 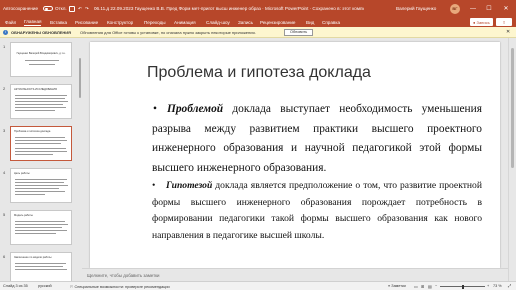 I want to click on save-icon, so click(x=72, y=8).